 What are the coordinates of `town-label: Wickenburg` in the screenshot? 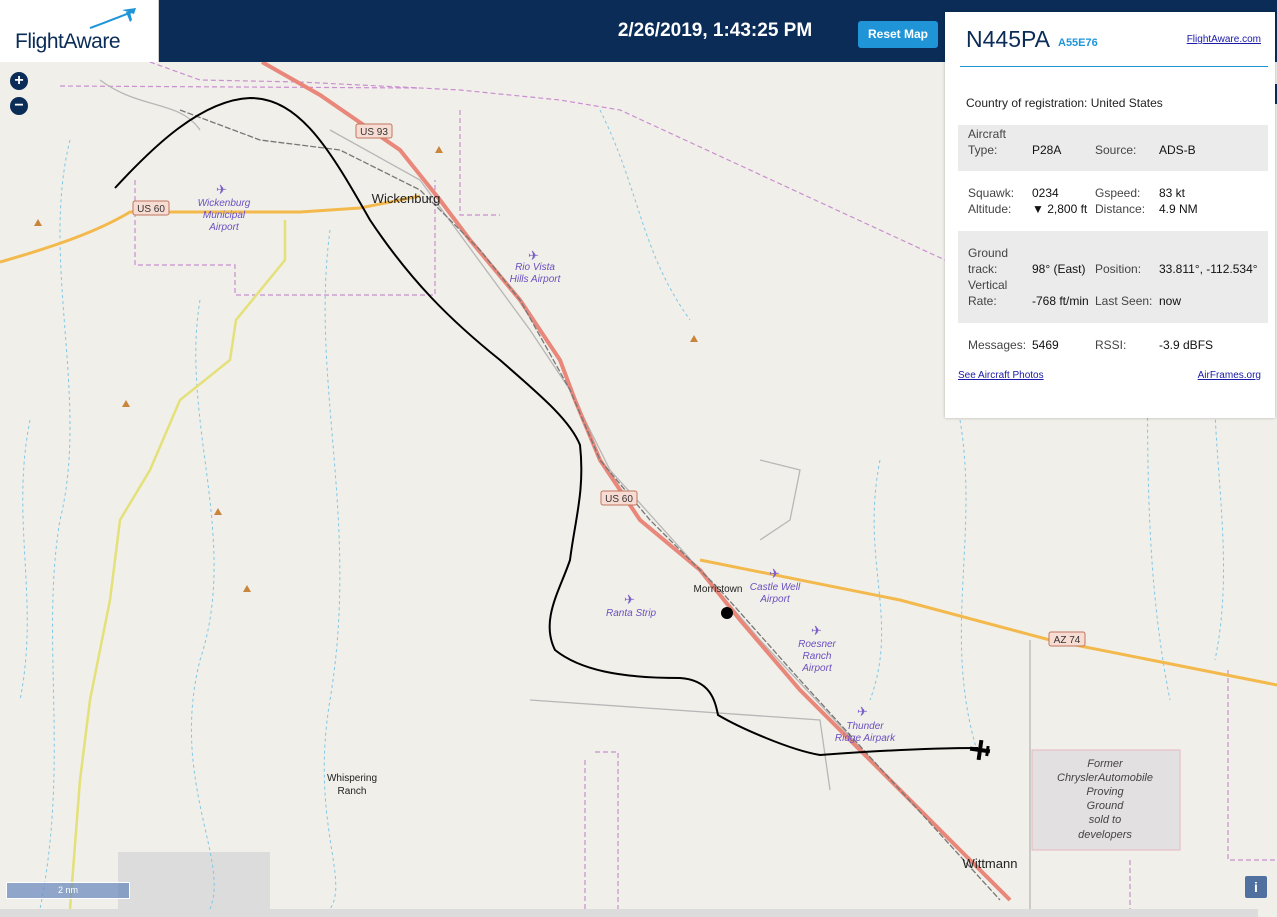 It's located at (406, 198).